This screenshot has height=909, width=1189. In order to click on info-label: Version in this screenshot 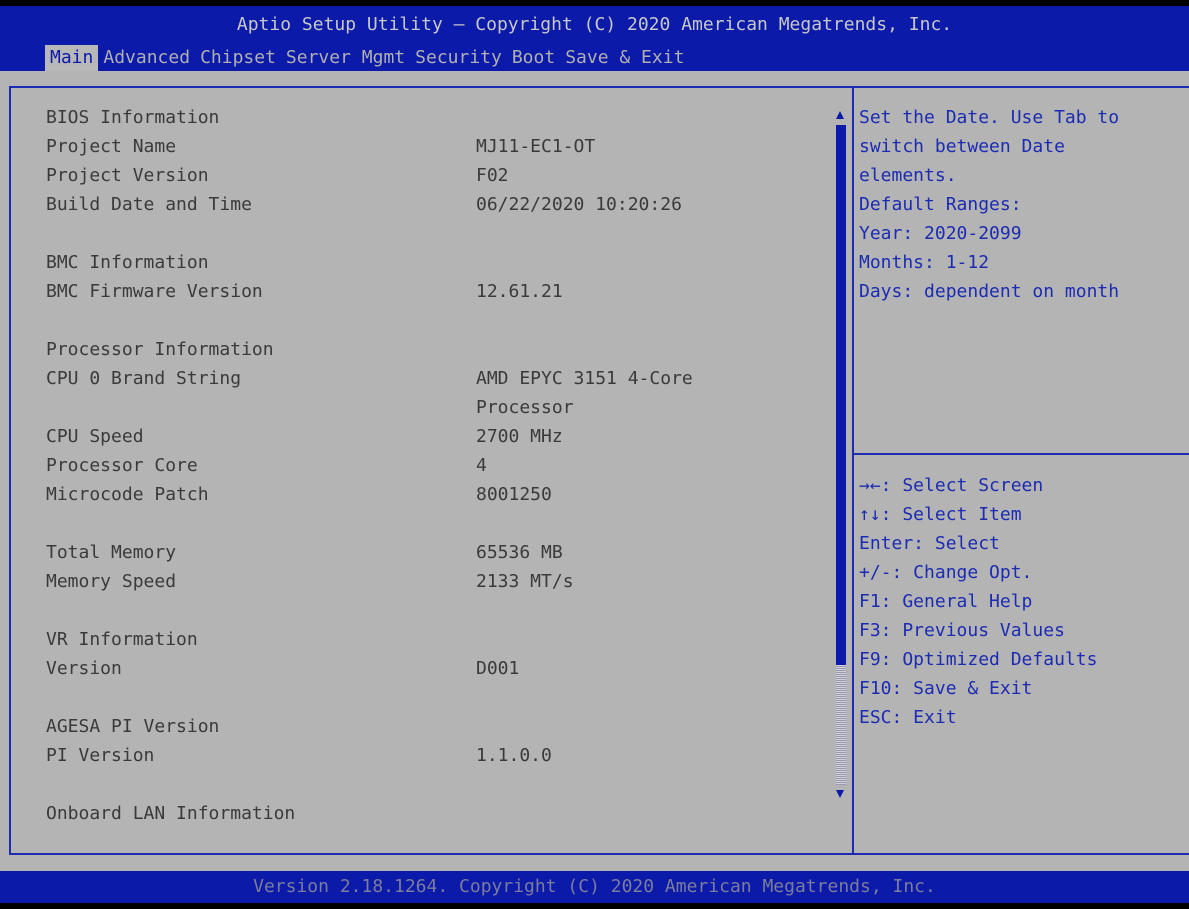, I will do `click(84, 668)`.